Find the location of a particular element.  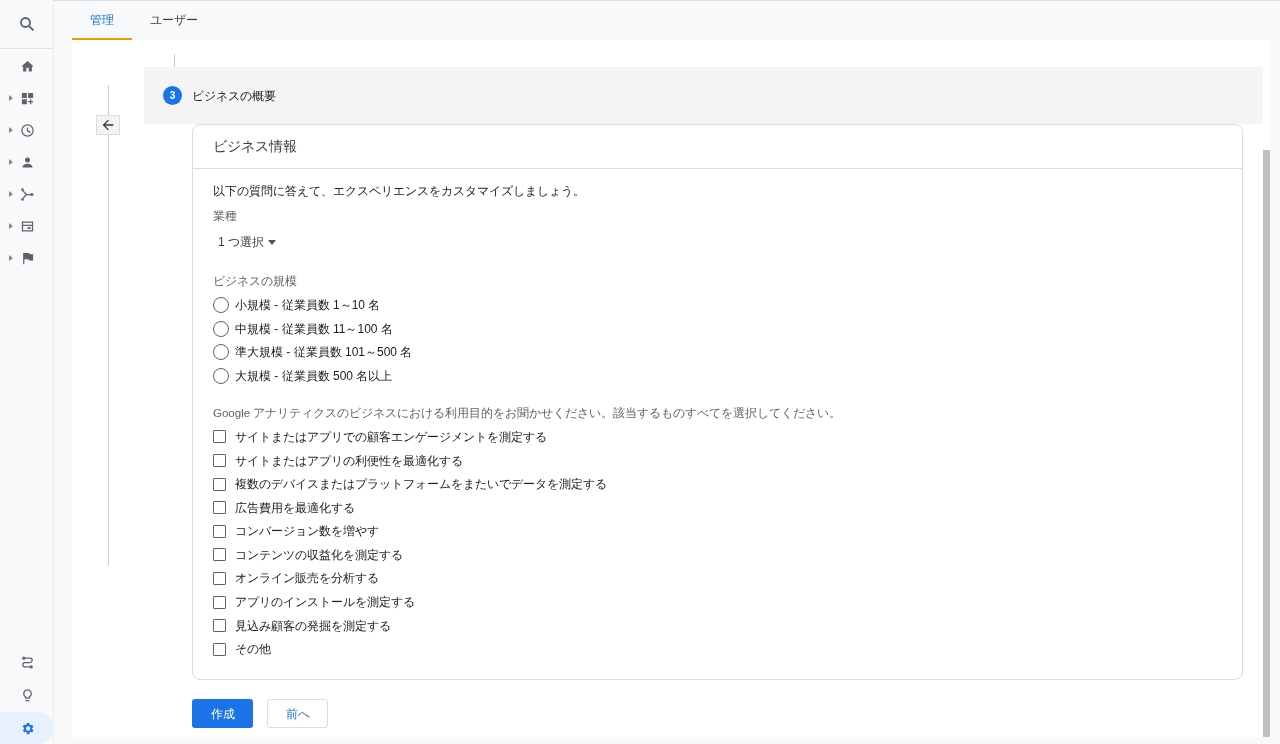

search-icon is located at coordinates (27, 24).